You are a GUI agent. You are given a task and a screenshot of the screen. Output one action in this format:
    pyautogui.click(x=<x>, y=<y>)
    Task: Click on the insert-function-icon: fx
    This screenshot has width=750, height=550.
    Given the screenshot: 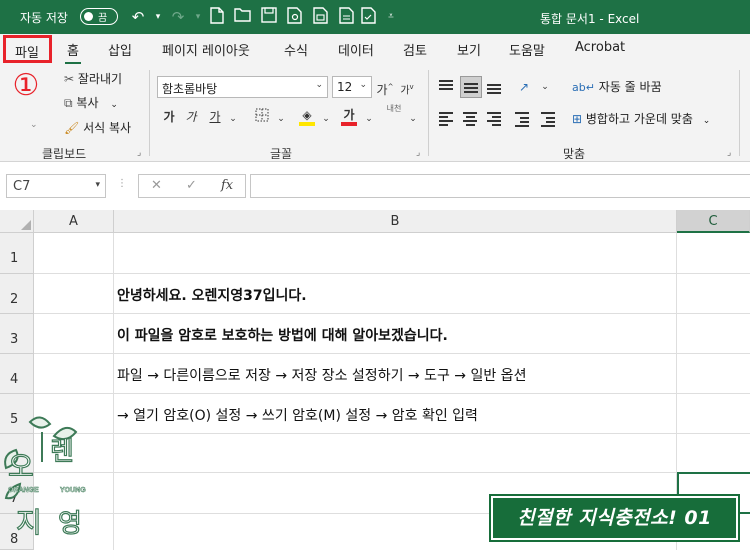 What is the action you would take?
    pyautogui.click(x=227, y=185)
    